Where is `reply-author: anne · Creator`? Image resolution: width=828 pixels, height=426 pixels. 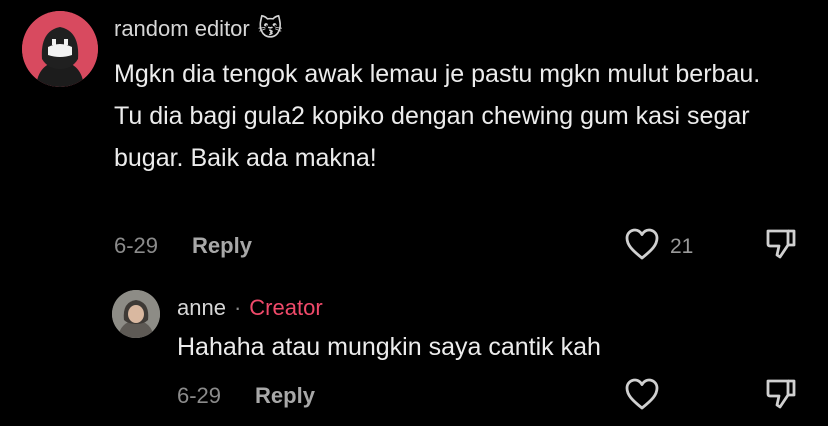 reply-author: anne · Creator is located at coordinates (250, 308).